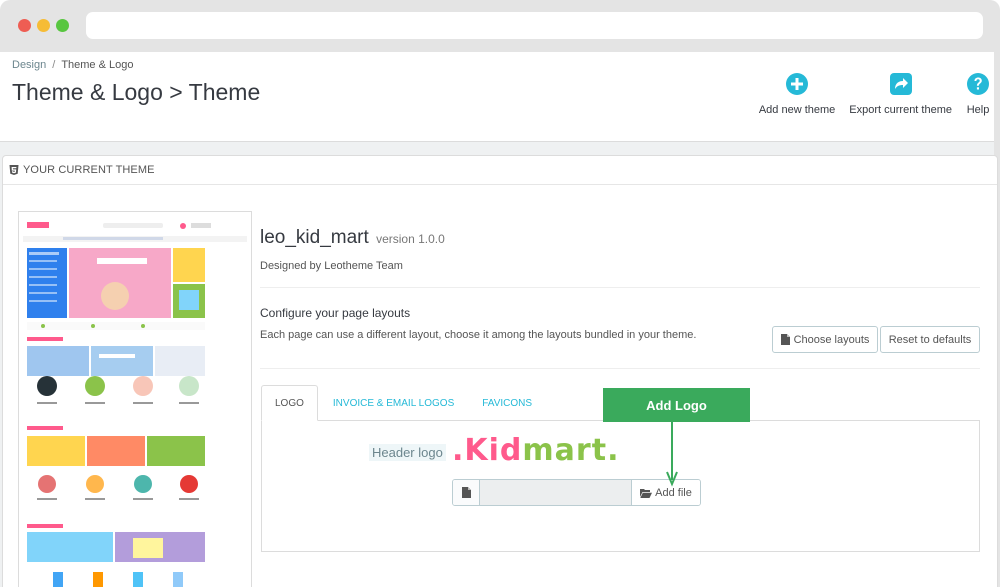 Image resolution: width=1000 pixels, height=587 pixels. I want to click on panel-heading-text: YOUR CURRENT THEME, so click(89, 170).